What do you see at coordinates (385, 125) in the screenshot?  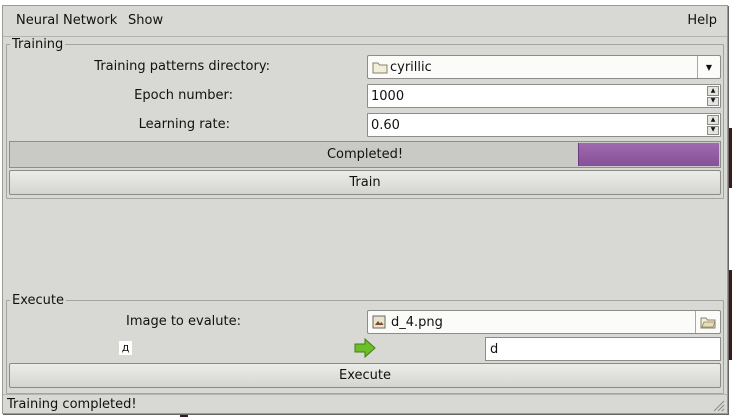 I see `rate-value: 0.60` at bounding box center [385, 125].